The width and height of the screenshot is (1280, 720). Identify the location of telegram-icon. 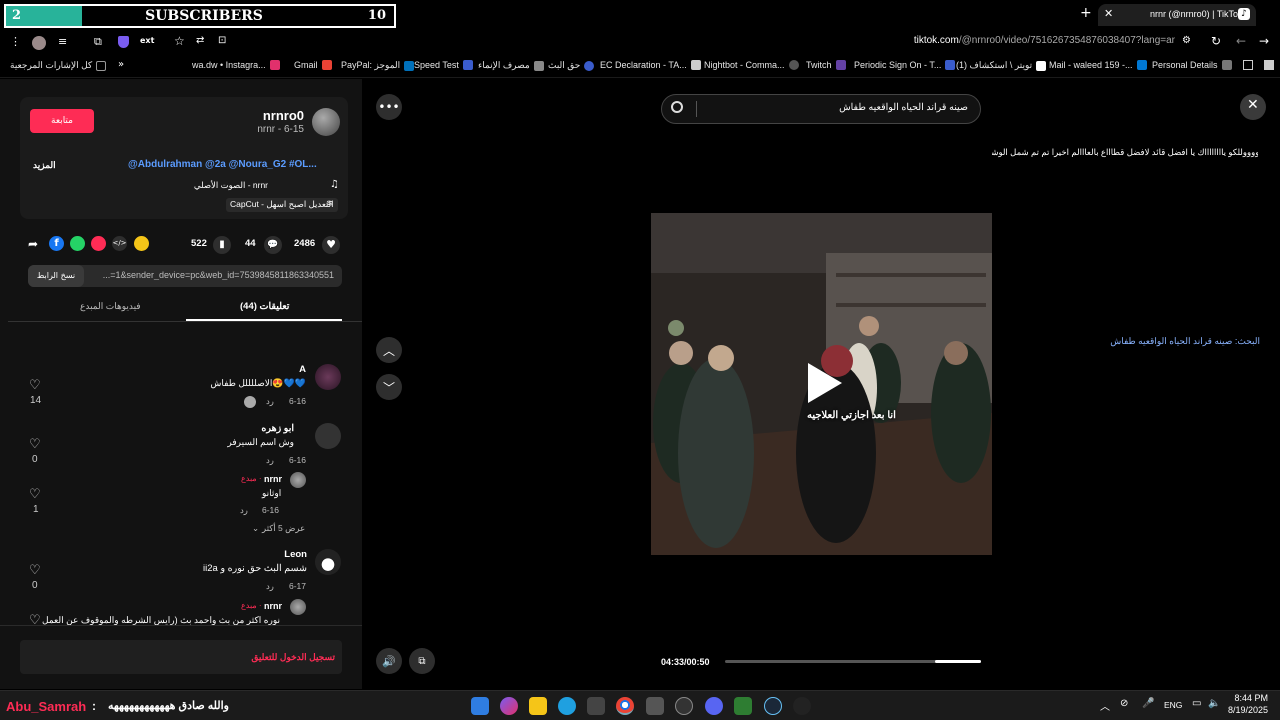
(98, 243).